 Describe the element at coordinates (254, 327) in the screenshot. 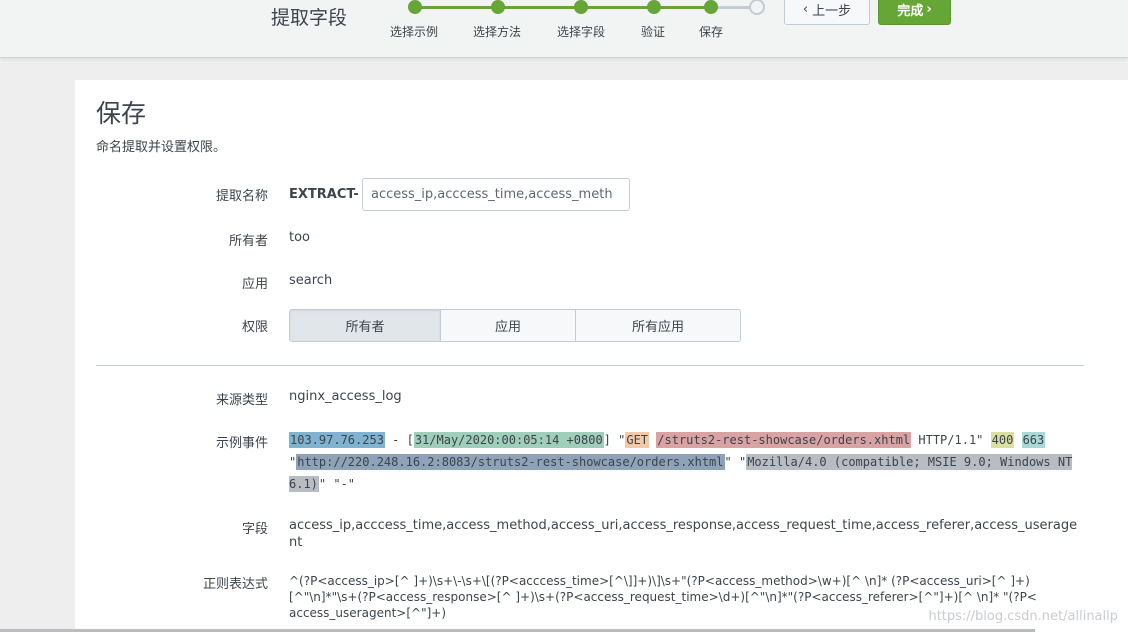

I see `permissions-label: 权限` at that location.